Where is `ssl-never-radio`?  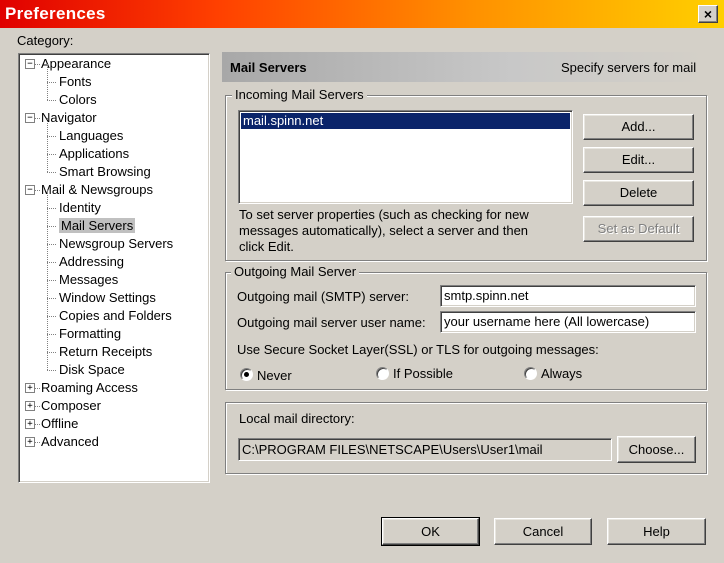 ssl-never-radio is located at coordinates (246, 374).